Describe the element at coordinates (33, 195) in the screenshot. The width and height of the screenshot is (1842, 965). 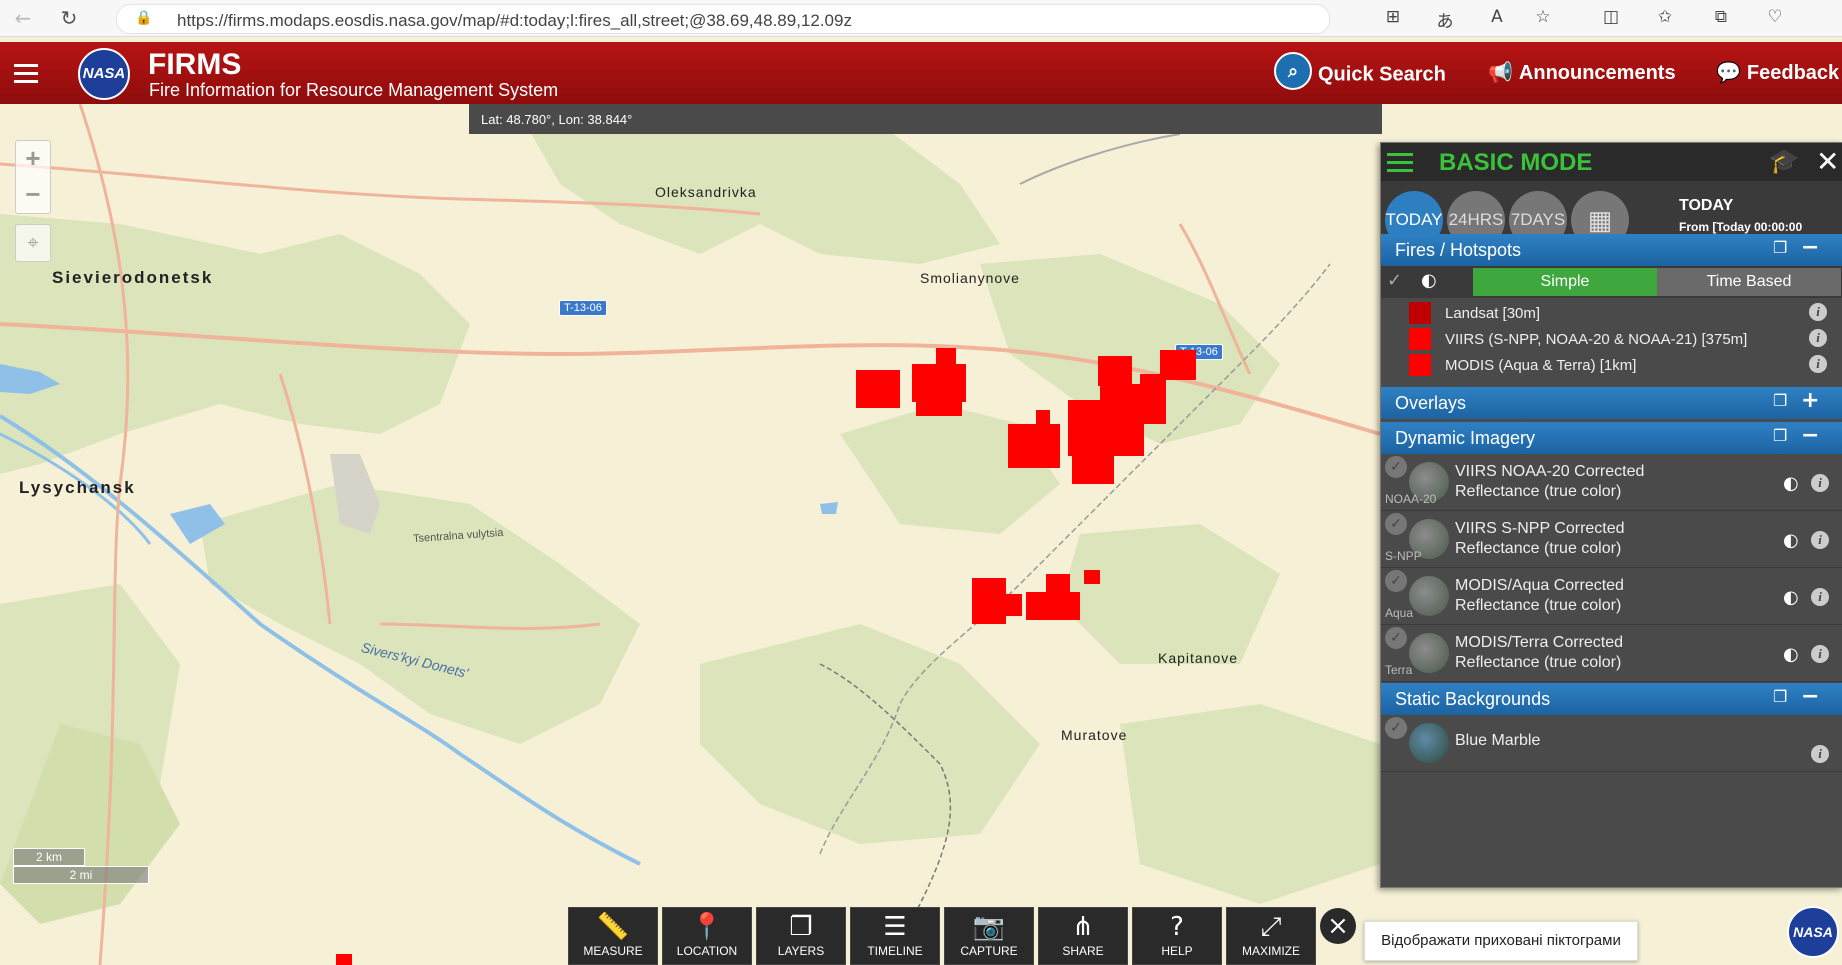
I see `zoom-out-button: −` at that location.